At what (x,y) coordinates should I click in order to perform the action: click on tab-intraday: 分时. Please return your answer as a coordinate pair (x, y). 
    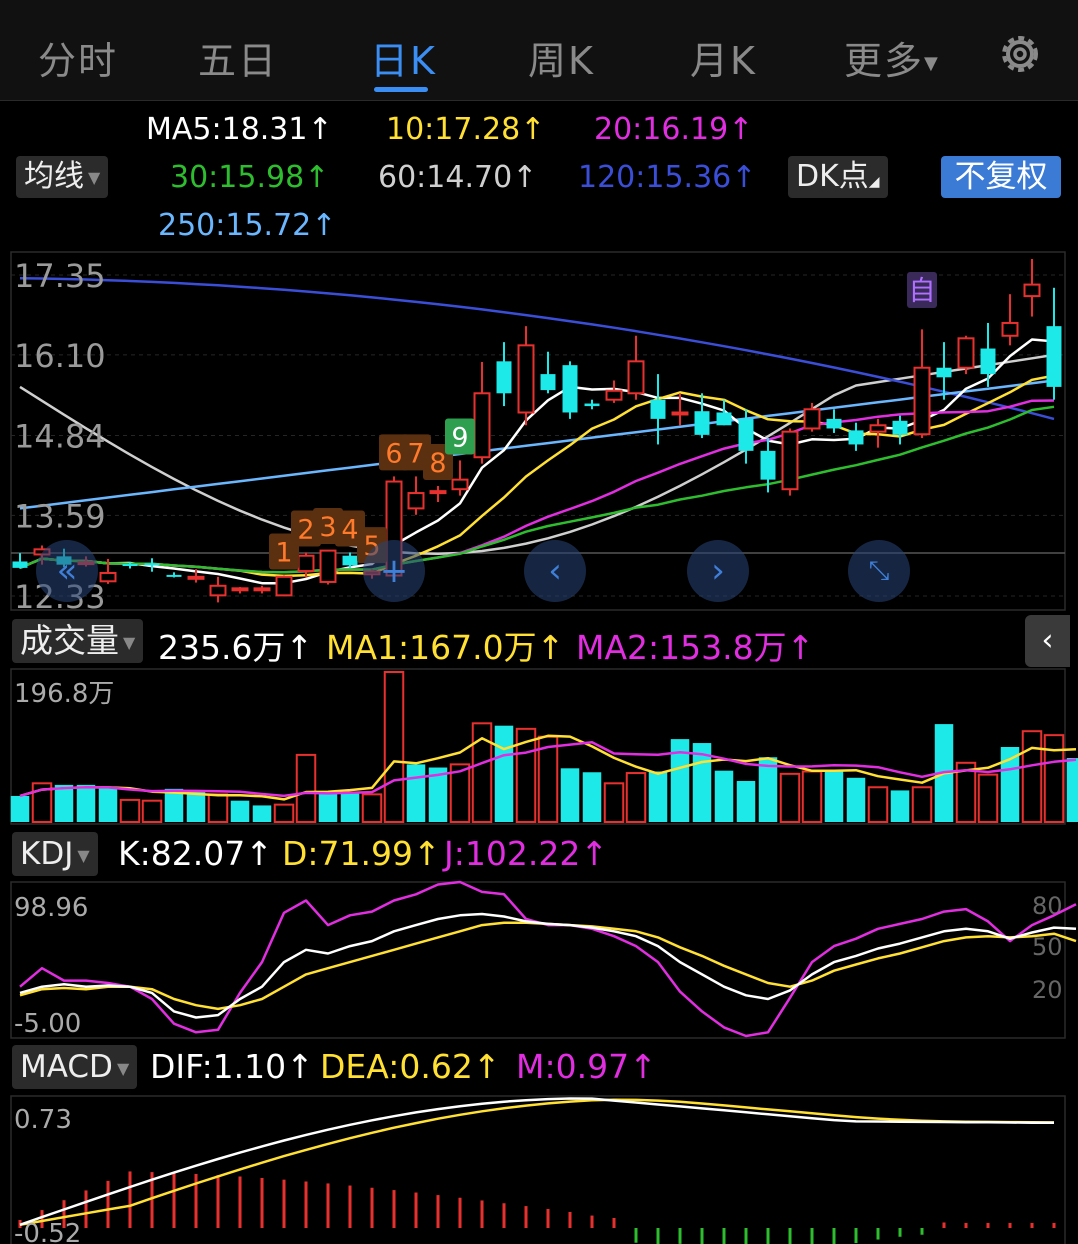
    Looking at the image, I should click on (78, 57).